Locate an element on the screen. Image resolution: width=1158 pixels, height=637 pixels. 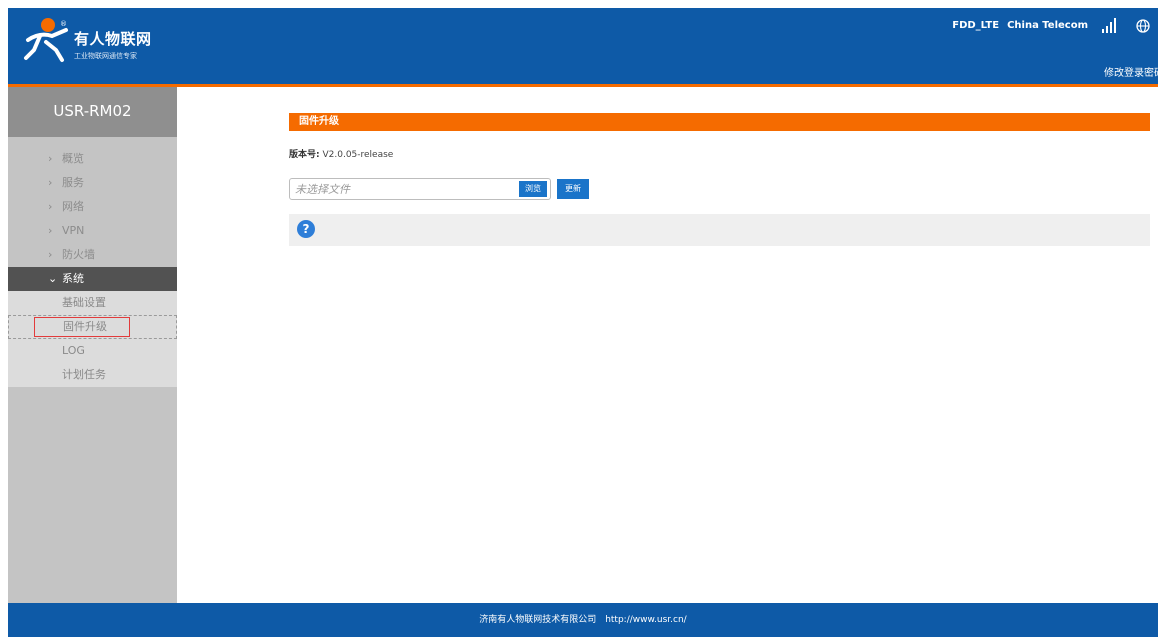
footer-company: 济南有人物联网技术有限公司 is located at coordinates (538, 620).